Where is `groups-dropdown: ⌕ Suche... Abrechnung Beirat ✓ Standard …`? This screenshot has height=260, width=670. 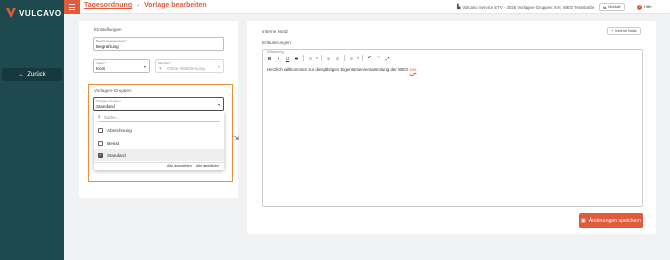 groups-dropdown: ⌕ Suche... Abrechnung Beirat ✓ Standard … is located at coordinates (159, 140).